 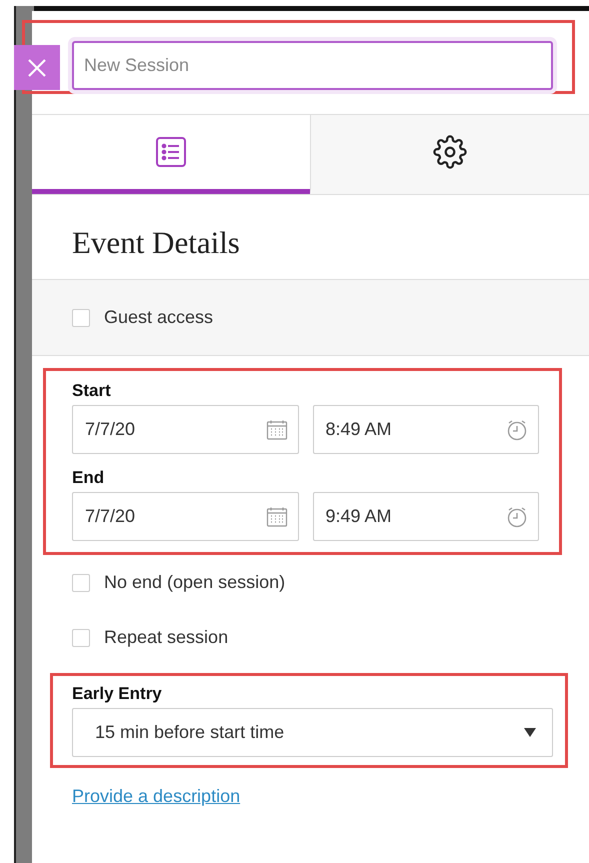 What do you see at coordinates (155, 243) in the screenshot?
I see `section-heading: Event Details` at bounding box center [155, 243].